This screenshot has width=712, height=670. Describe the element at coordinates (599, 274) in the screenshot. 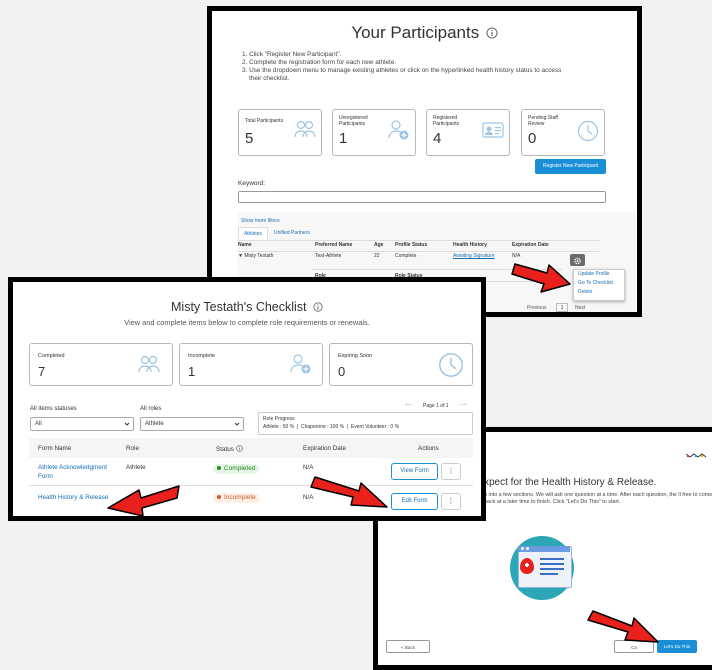

I see `menu-item-update-profile: Update Profile` at that location.